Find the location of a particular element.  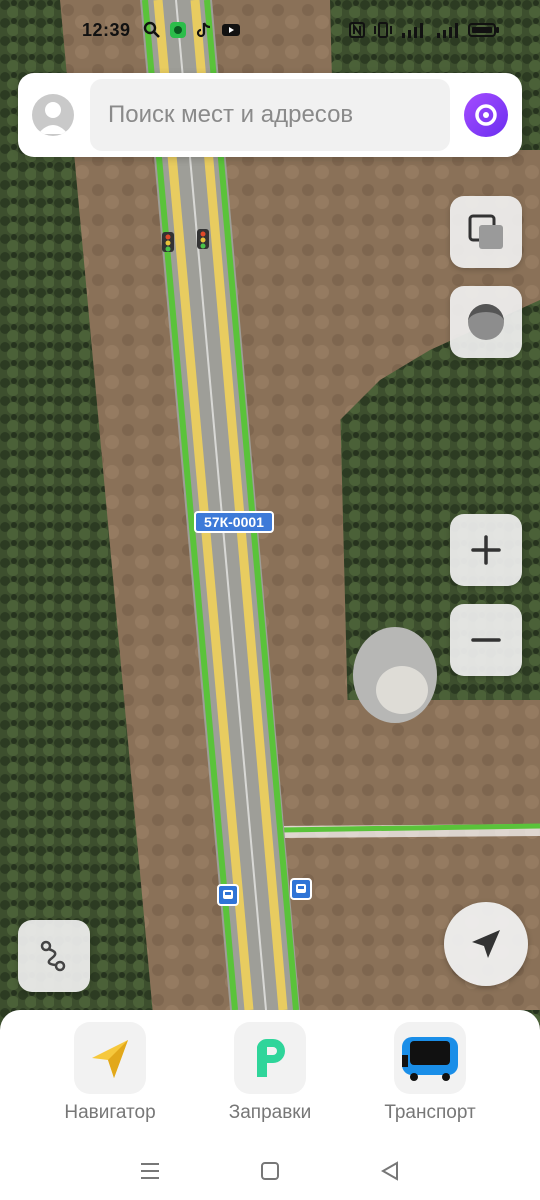

avatar is located at coordinates (53, 115).